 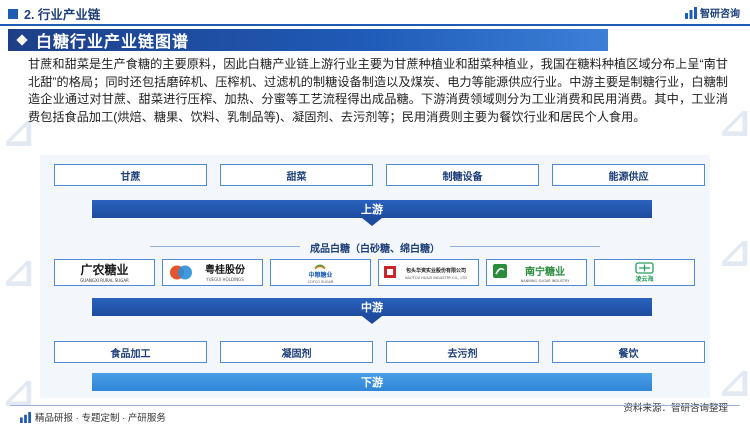 What do you see at coordinates (321, 282) in the screenshot?
I see `company-sub: COFCO SUGAR` at bounding box center [321, 282].